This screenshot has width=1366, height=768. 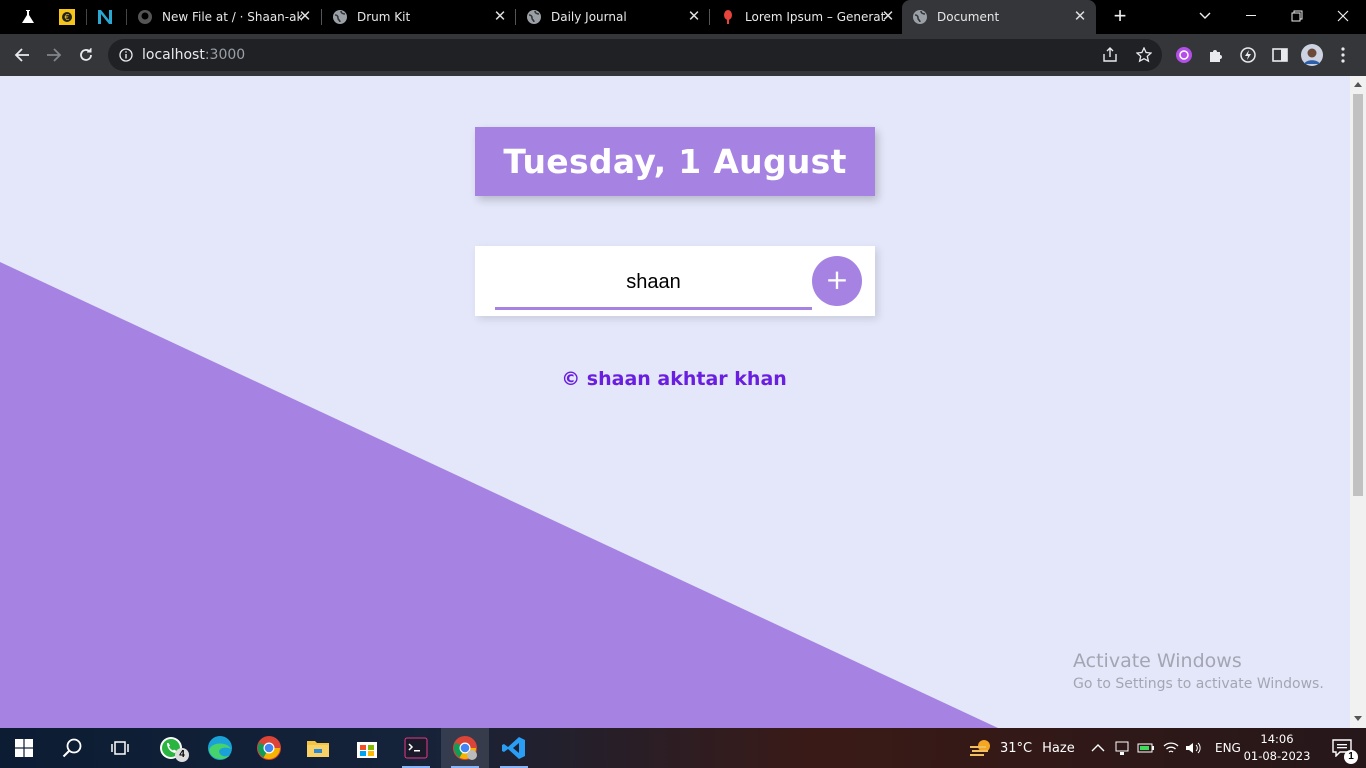 What do you see at coordinates (126, 55) in the screenshot?
I see `info-icon` at bounding box center [126, 55].